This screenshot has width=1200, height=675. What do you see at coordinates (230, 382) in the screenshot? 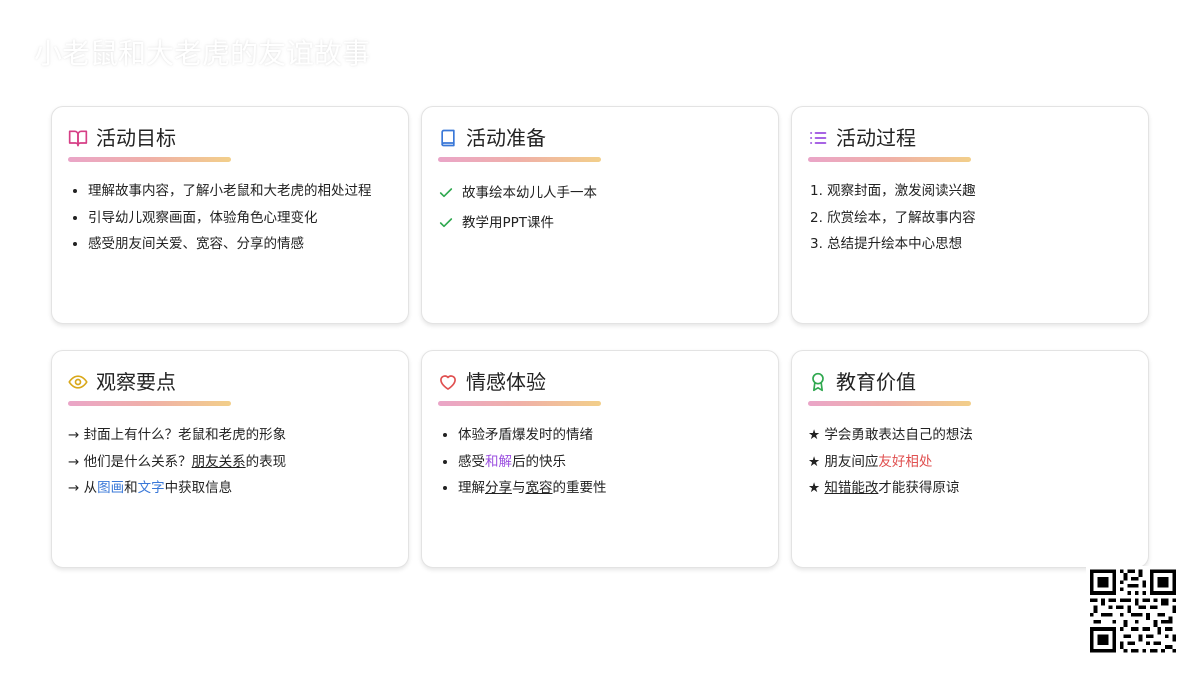
I see `card-header: 观察要点` at bounding box center [230, 382].